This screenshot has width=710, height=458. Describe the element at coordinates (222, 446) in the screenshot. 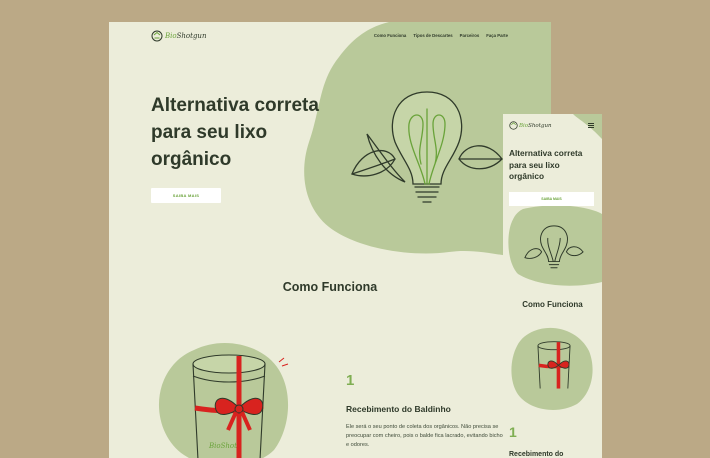

I see `bucket-label: BioShot` at that location.